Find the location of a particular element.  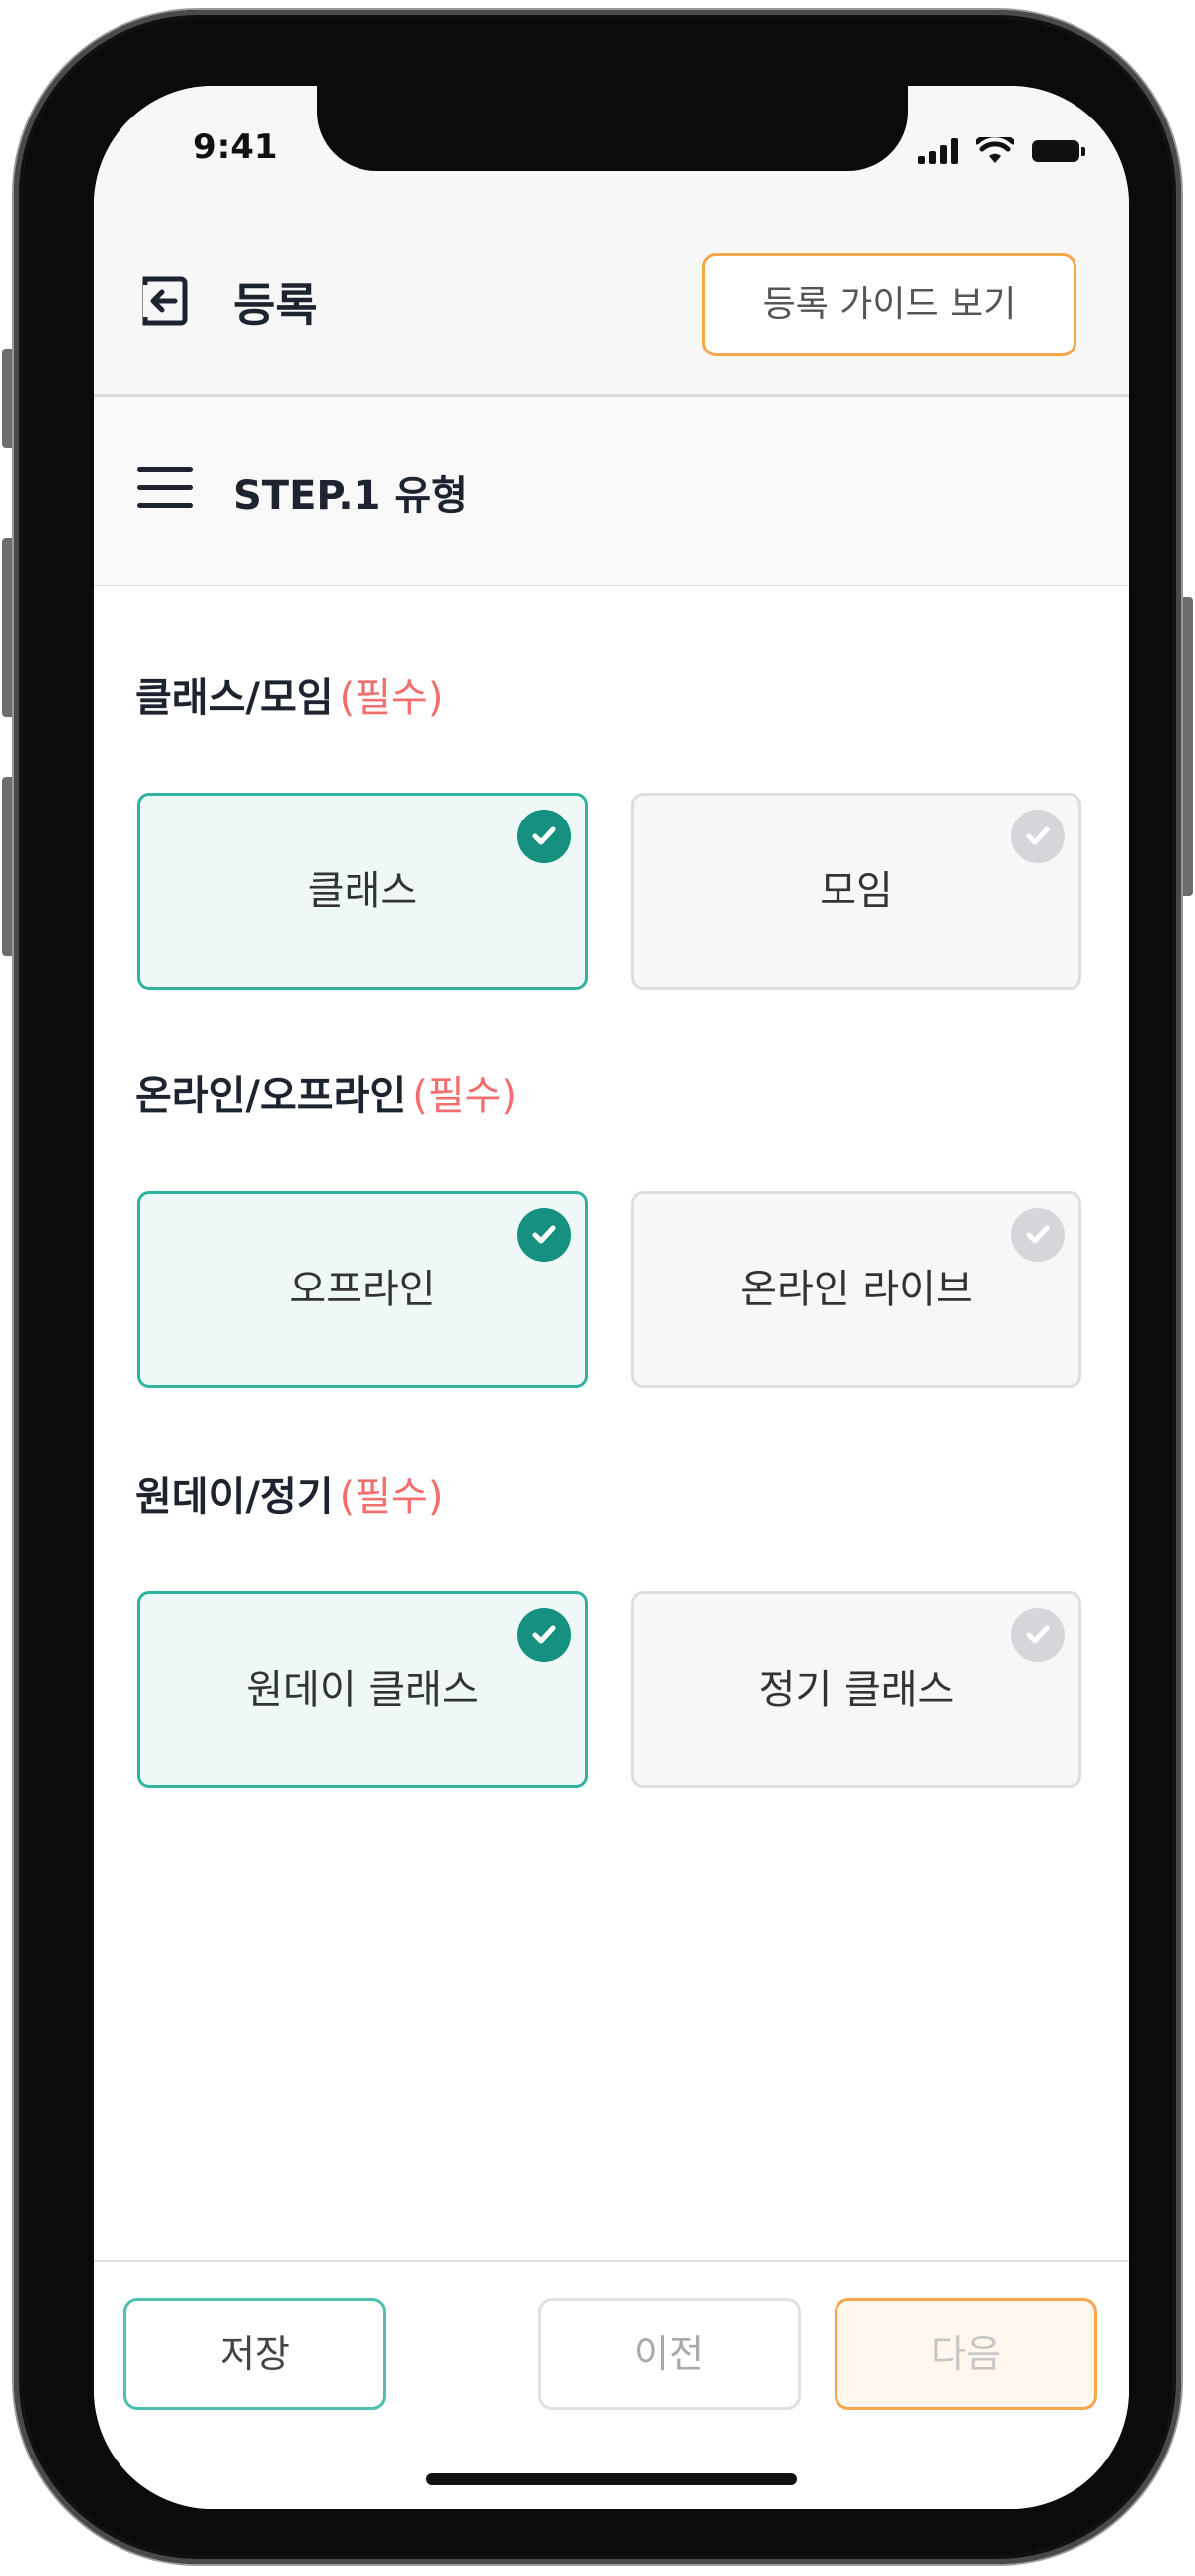

power-button is located at coordinates (1186, 746).